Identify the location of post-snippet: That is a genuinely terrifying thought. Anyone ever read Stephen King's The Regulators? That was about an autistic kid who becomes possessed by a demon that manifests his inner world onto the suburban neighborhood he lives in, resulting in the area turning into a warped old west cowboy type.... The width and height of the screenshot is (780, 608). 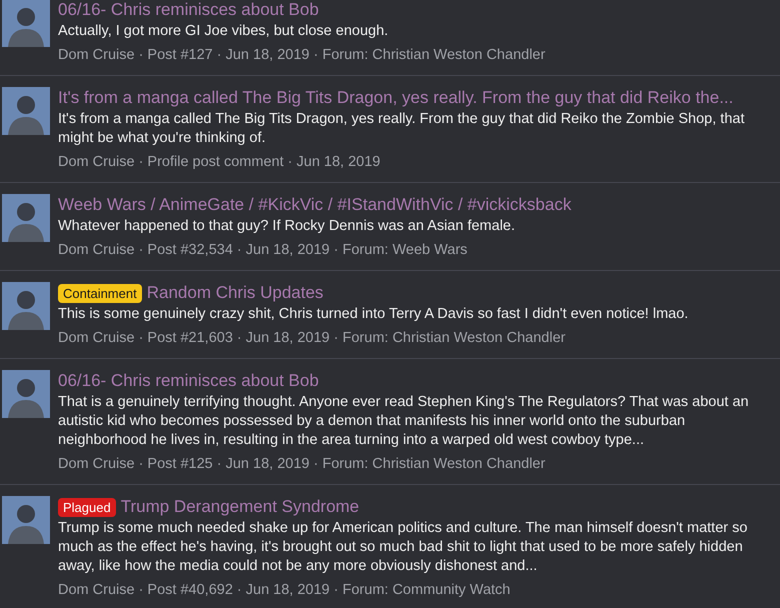
(404, 421).